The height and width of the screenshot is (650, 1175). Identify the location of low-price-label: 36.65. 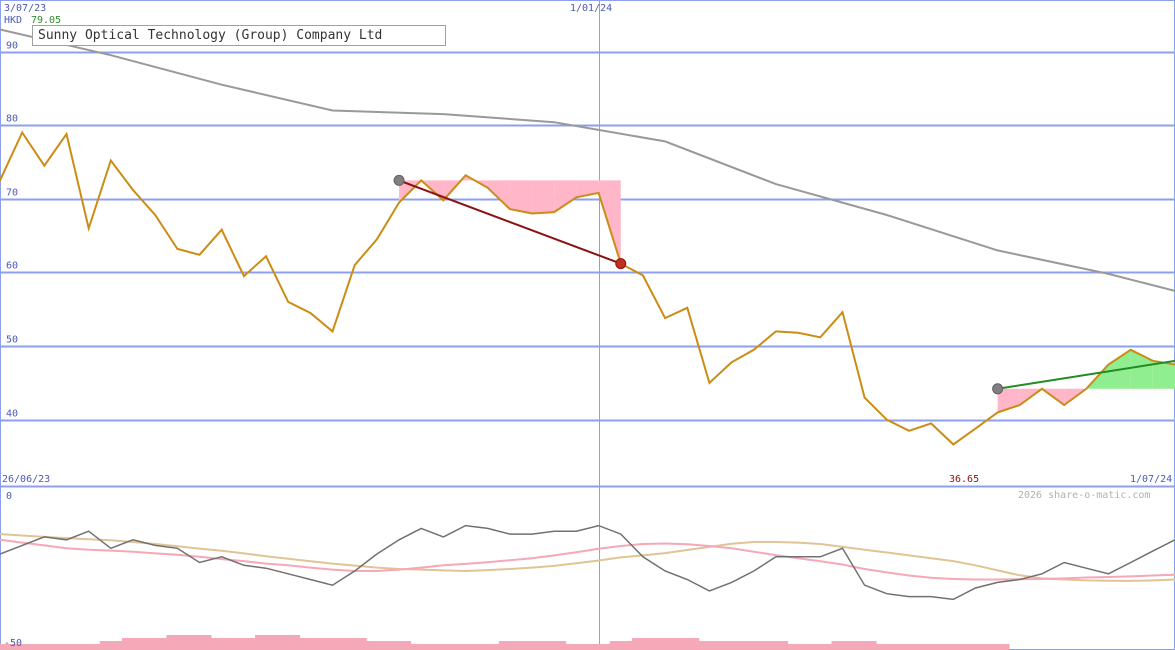
(964, 479).